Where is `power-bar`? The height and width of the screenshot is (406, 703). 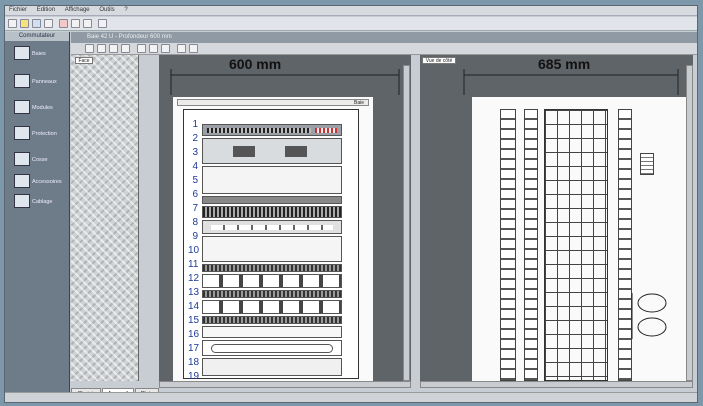
power-bar is located at coordinates (272, 348).